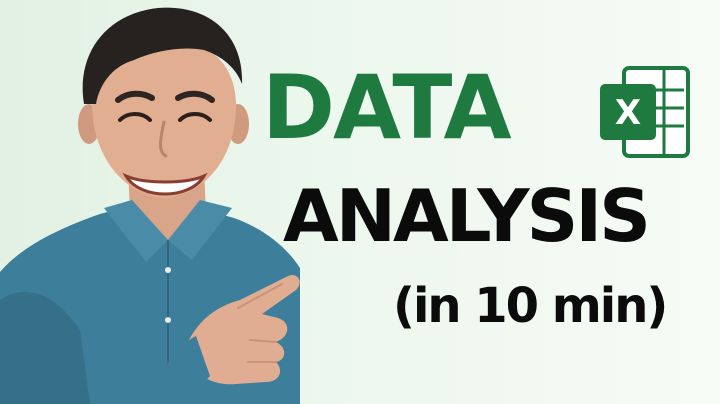 The height and width of the screenshot is (404, 720). What do you see at coordinates (628, 113) in the screenshot?
I see `excel-logo-letter: X` at bounding box center [628, 113].